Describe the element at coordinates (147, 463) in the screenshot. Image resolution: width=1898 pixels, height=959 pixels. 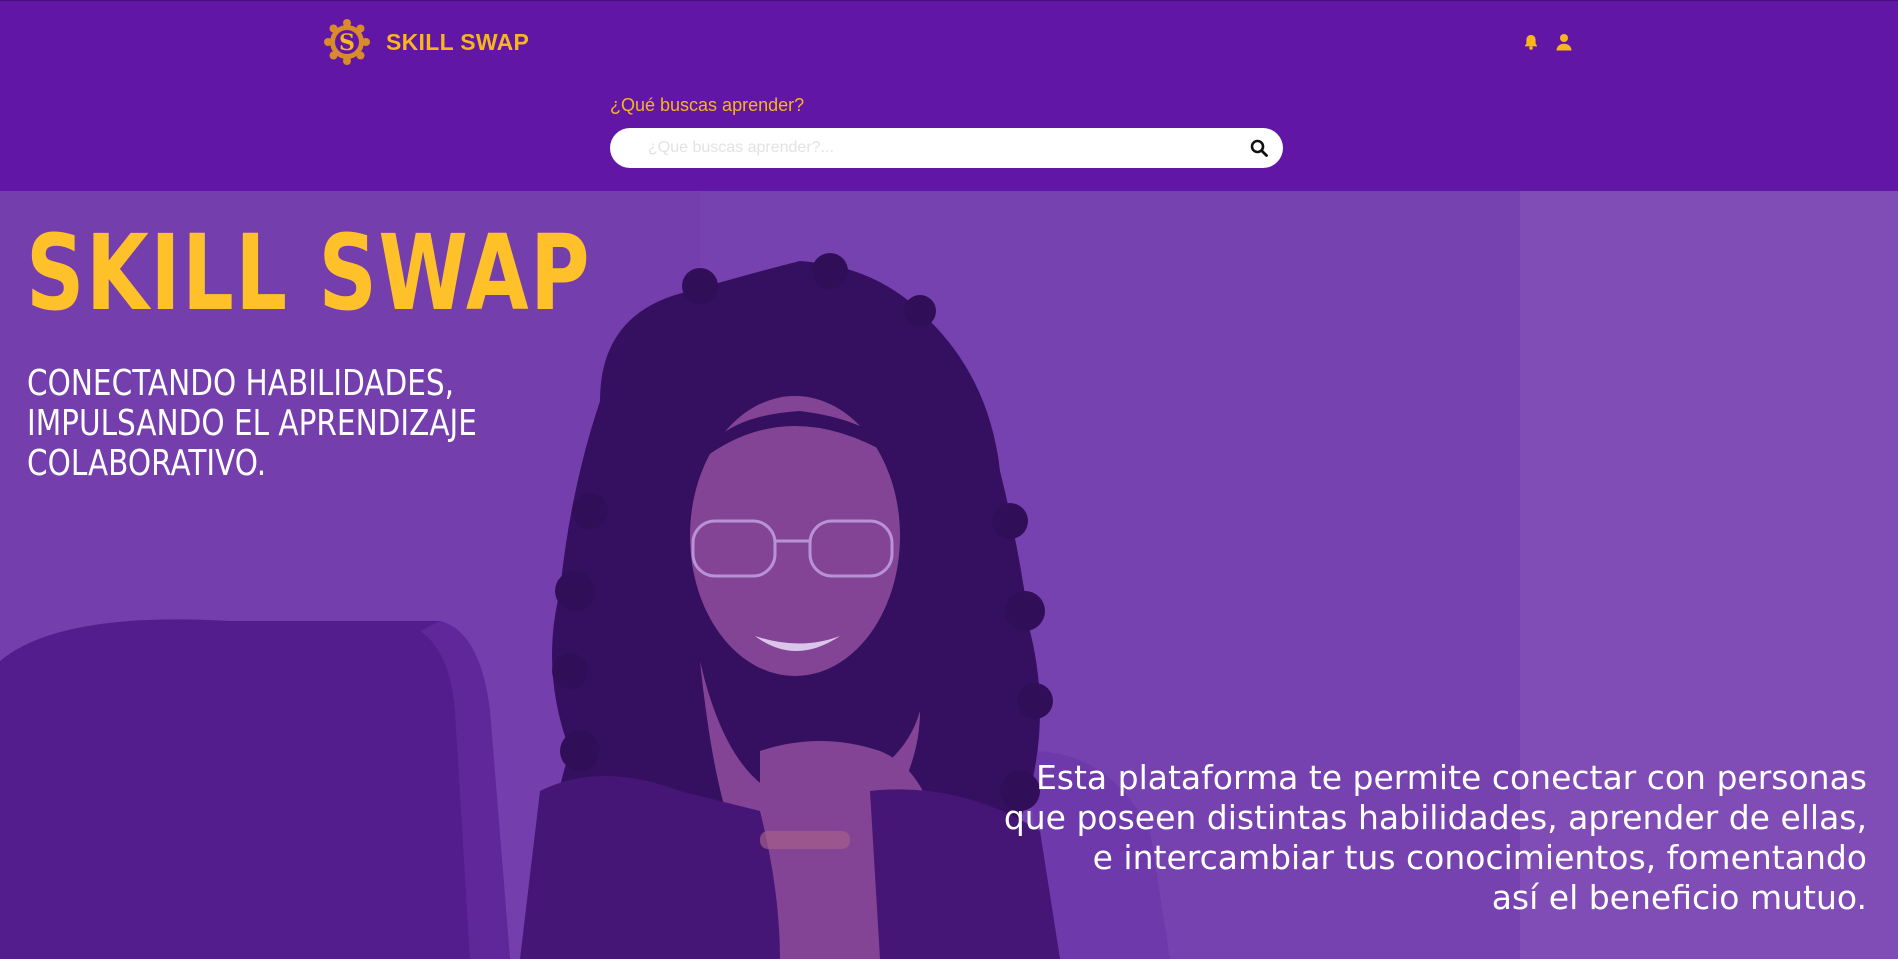
I see `hero-tagline-line: COLABORATIVO.` at that location.